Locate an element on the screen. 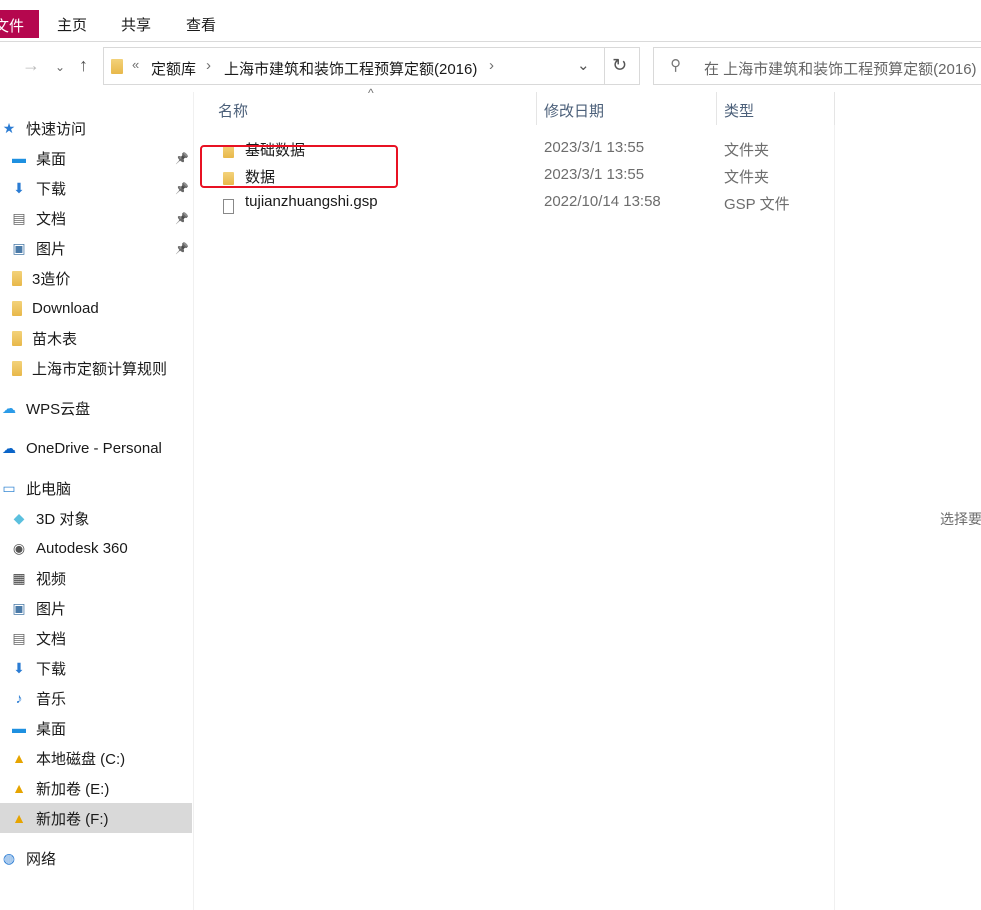 Image resolution: width=981 pixels, height=910 pixels. sidebar-item: ⬇ 下载 is located at coordinates (96, 668).